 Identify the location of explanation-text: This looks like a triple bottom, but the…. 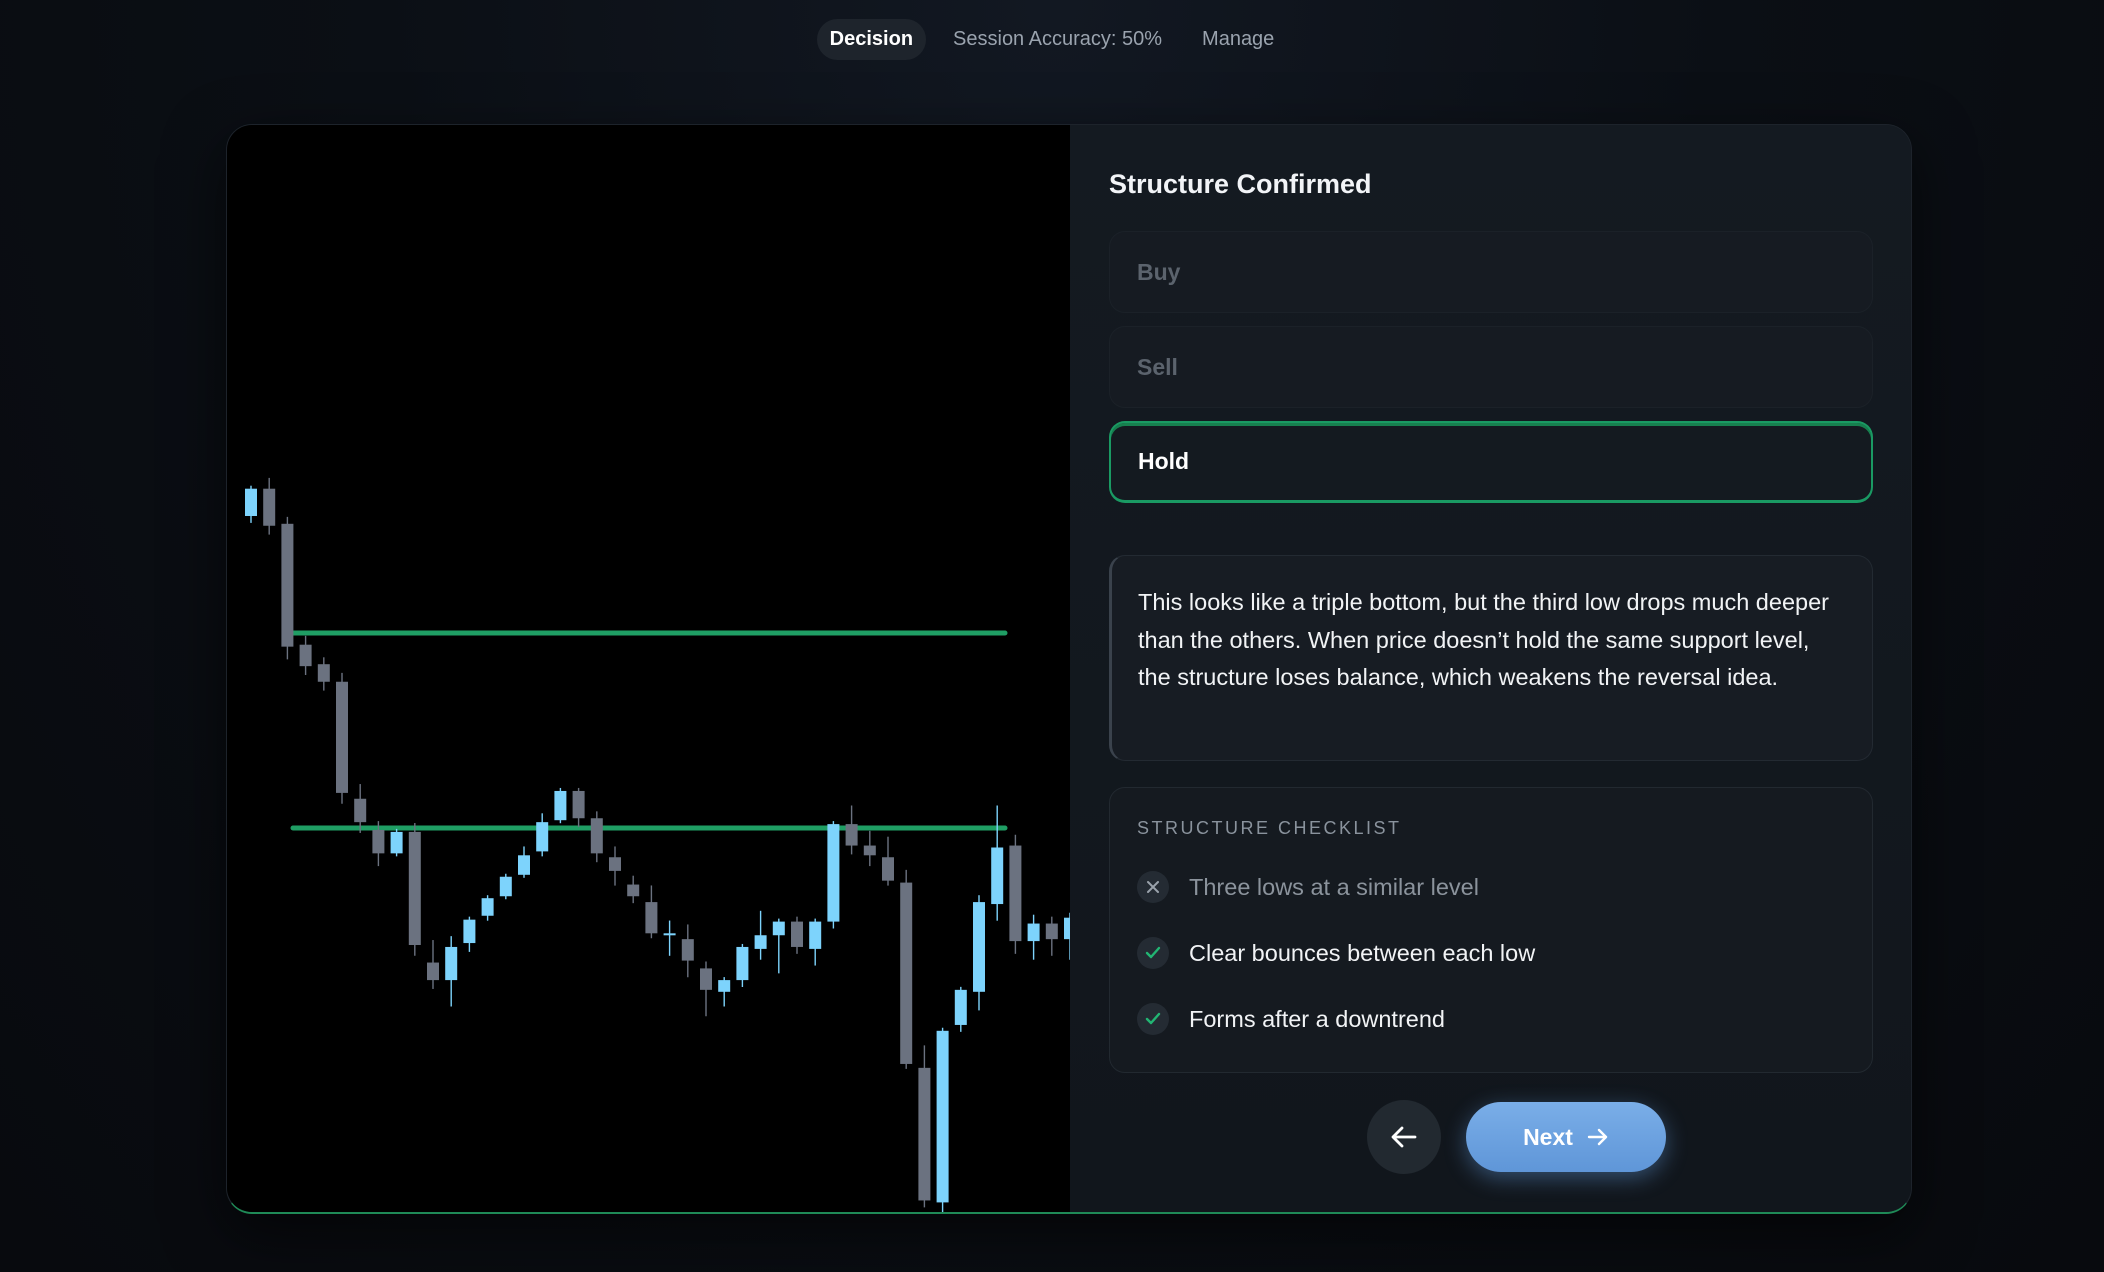
(1491, 658).